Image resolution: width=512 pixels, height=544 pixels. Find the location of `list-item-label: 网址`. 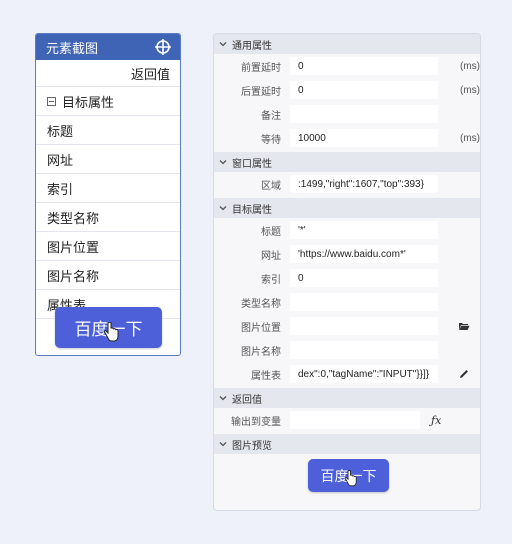

list-item-label: 网址 is located at coordinates (60, 160).